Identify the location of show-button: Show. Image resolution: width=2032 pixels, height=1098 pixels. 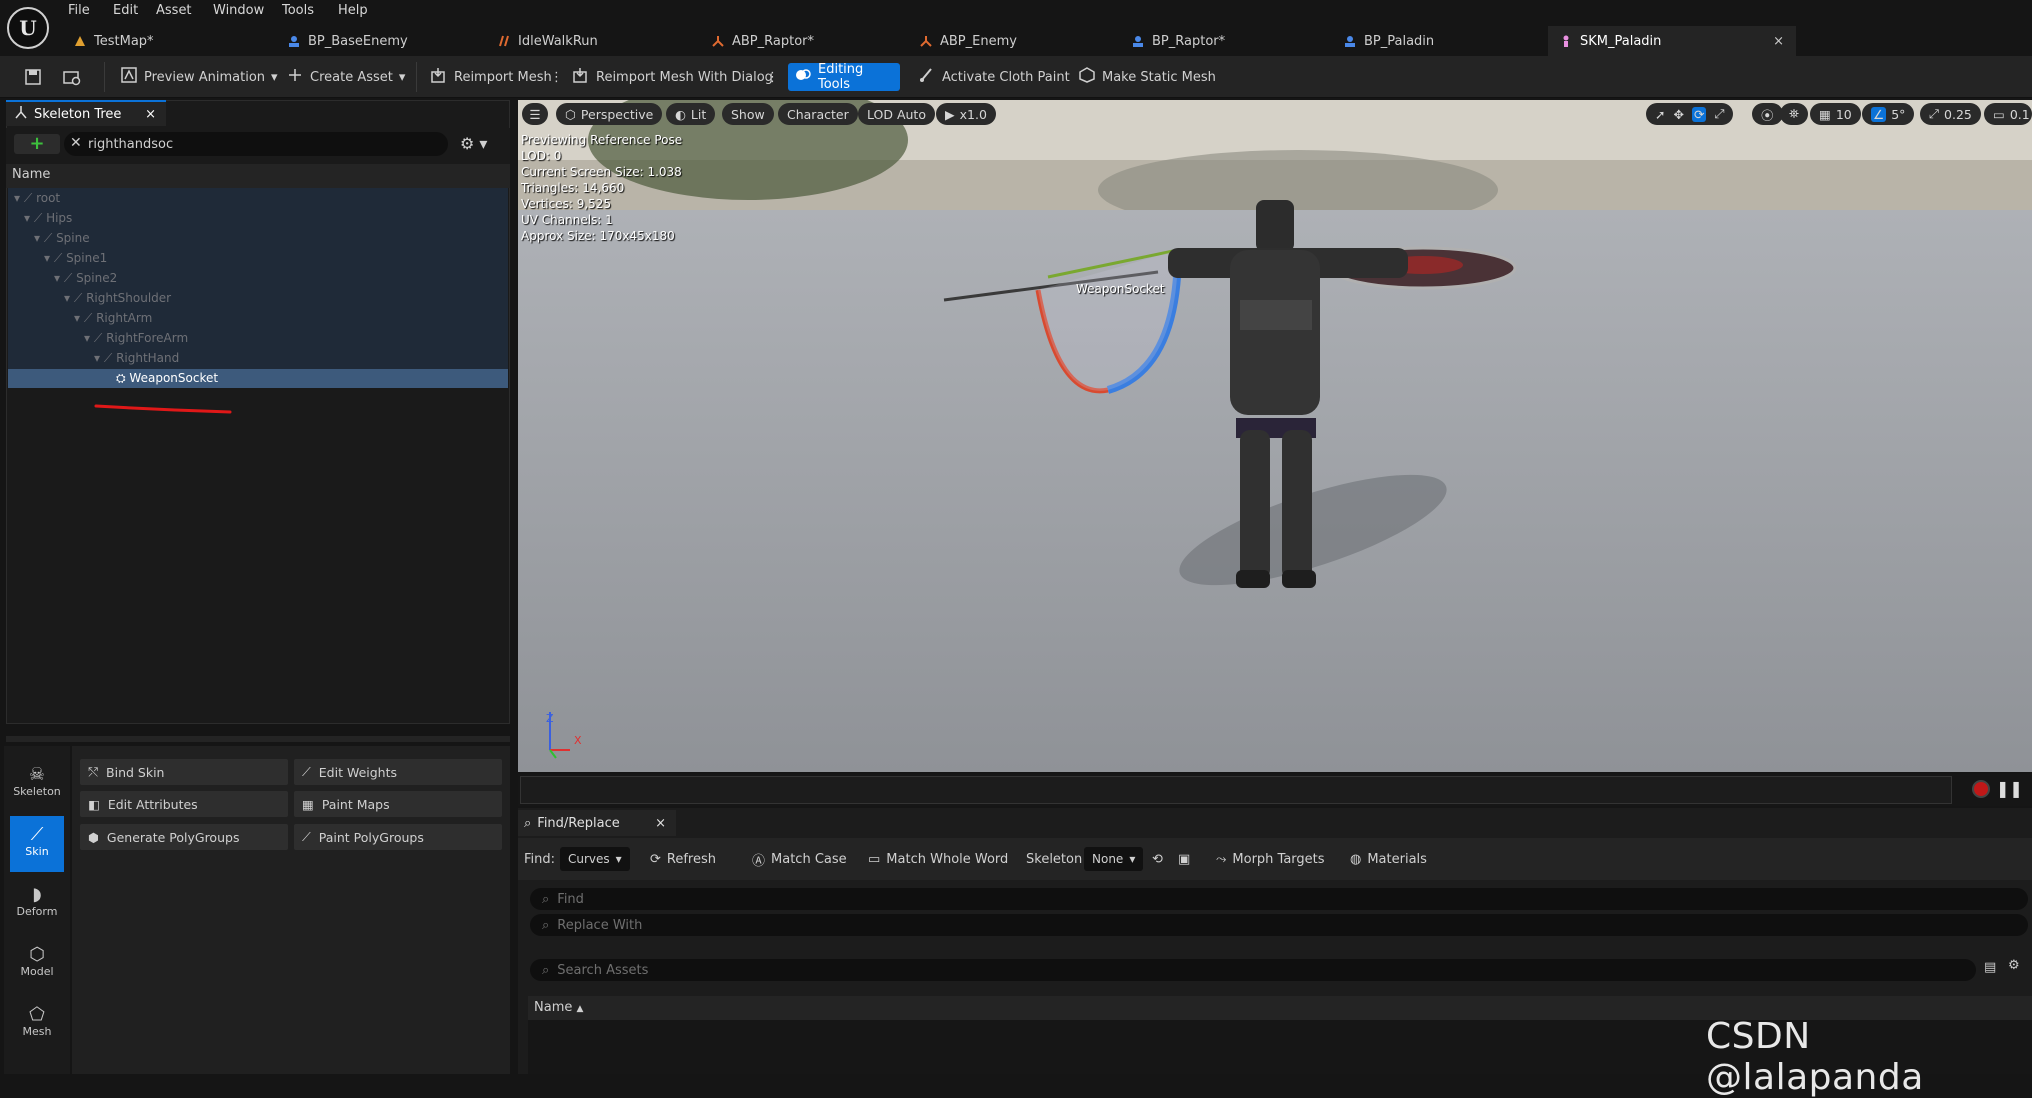
(748, 114).